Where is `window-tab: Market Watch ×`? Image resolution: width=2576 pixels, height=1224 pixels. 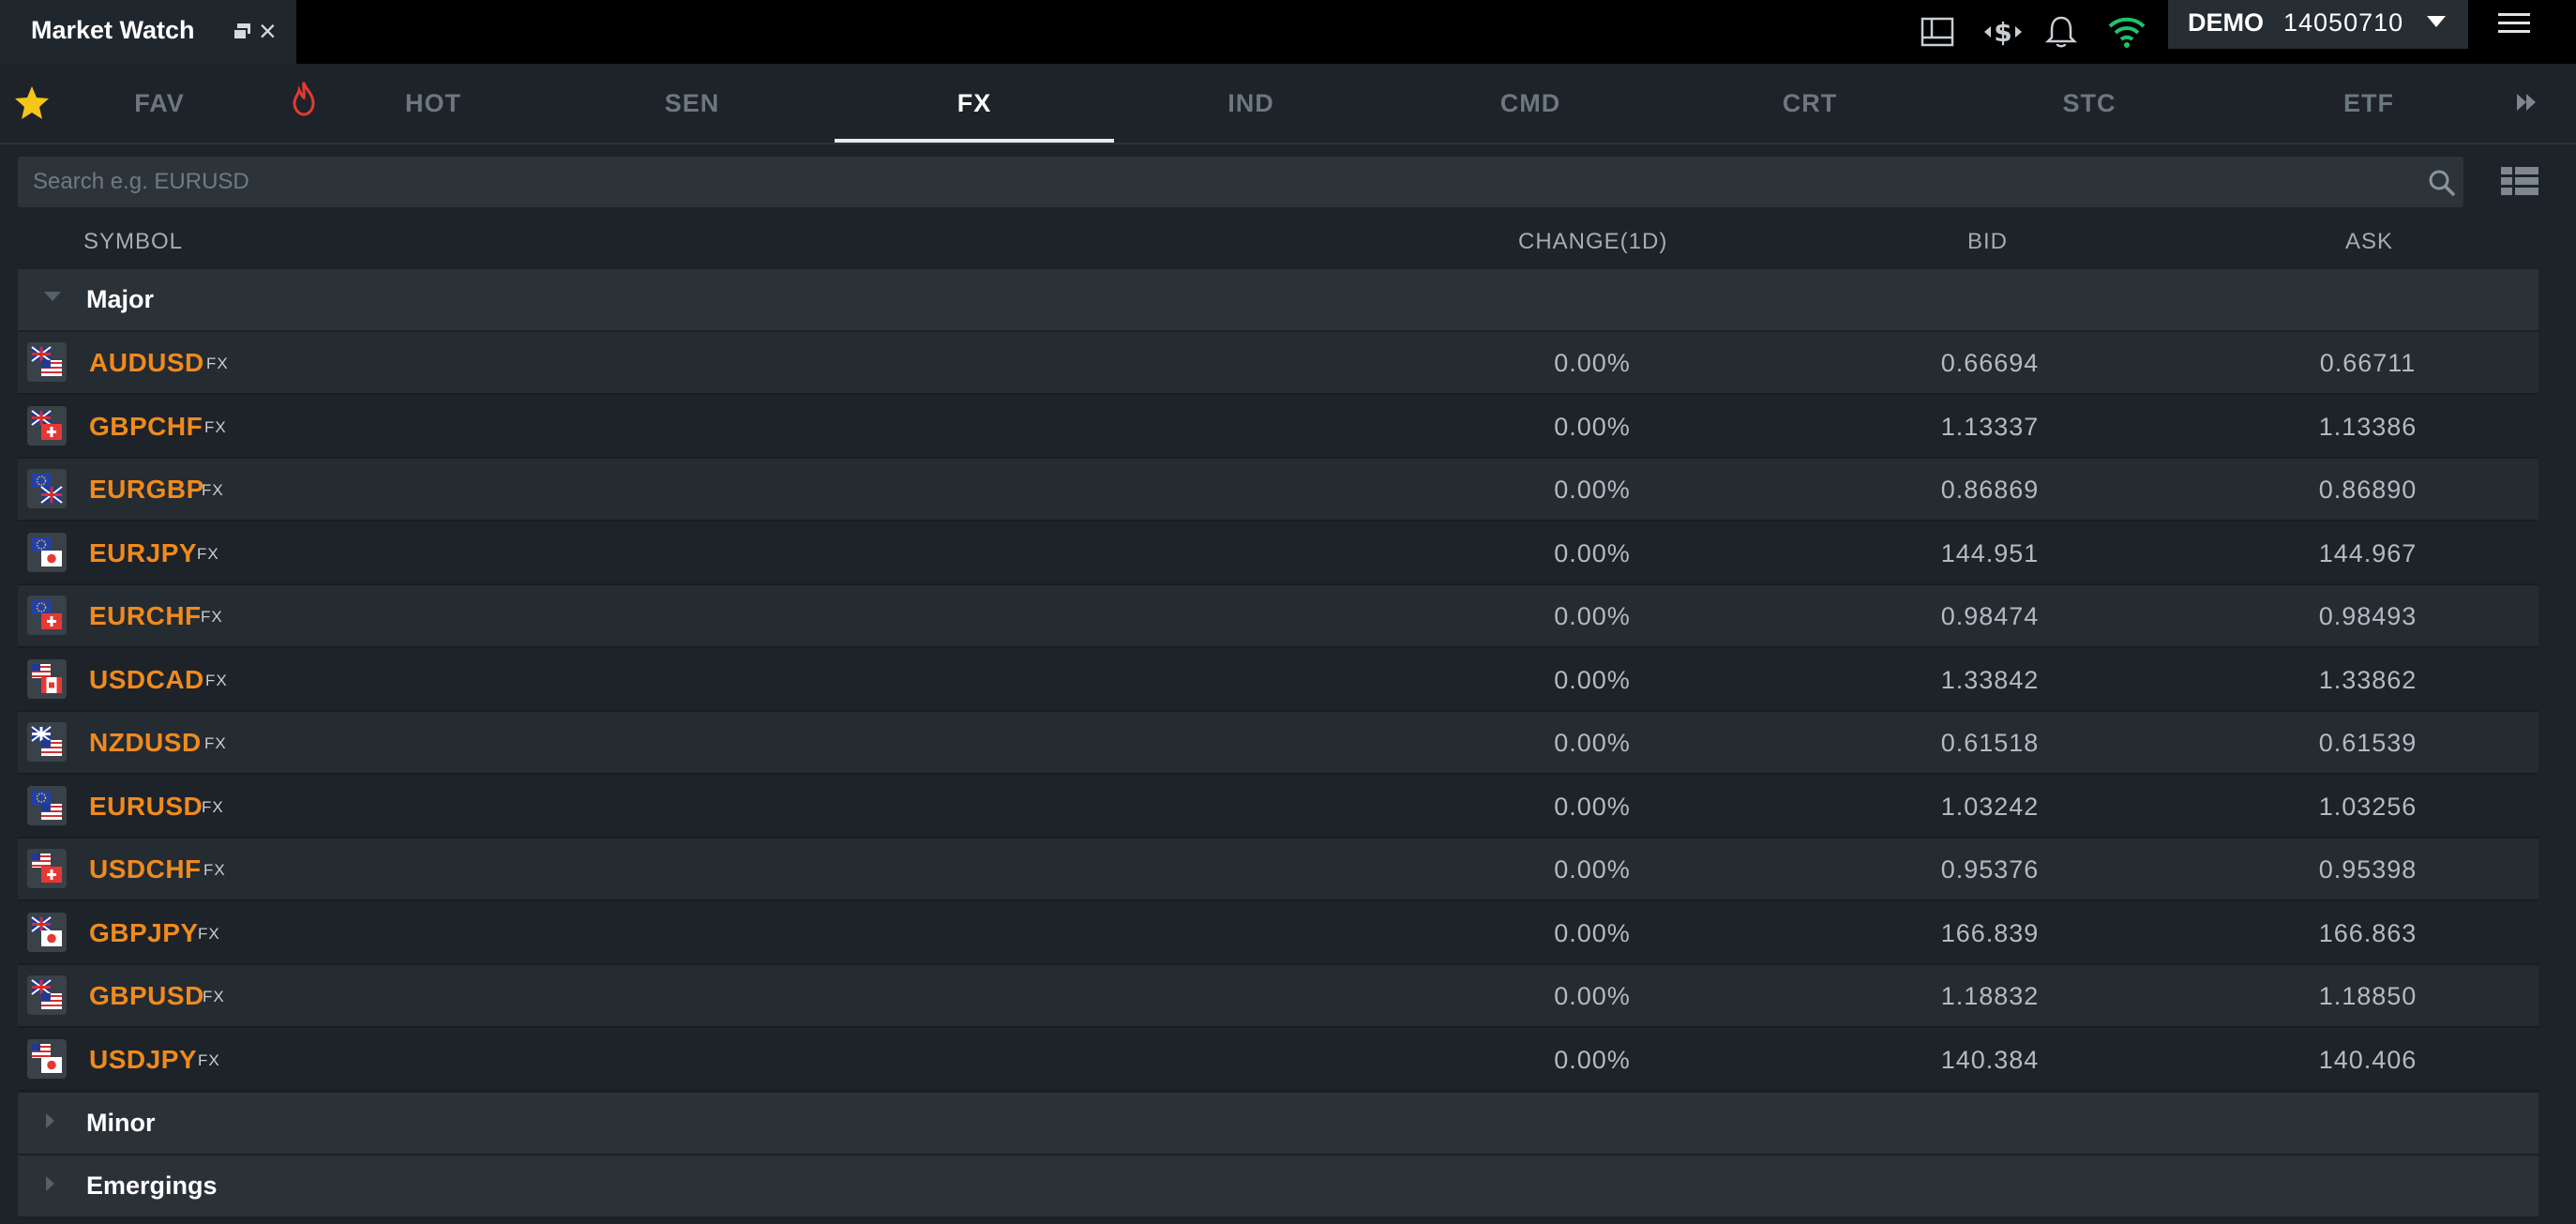
window-tab: Market Watch × is located at coordinates (148, 32).